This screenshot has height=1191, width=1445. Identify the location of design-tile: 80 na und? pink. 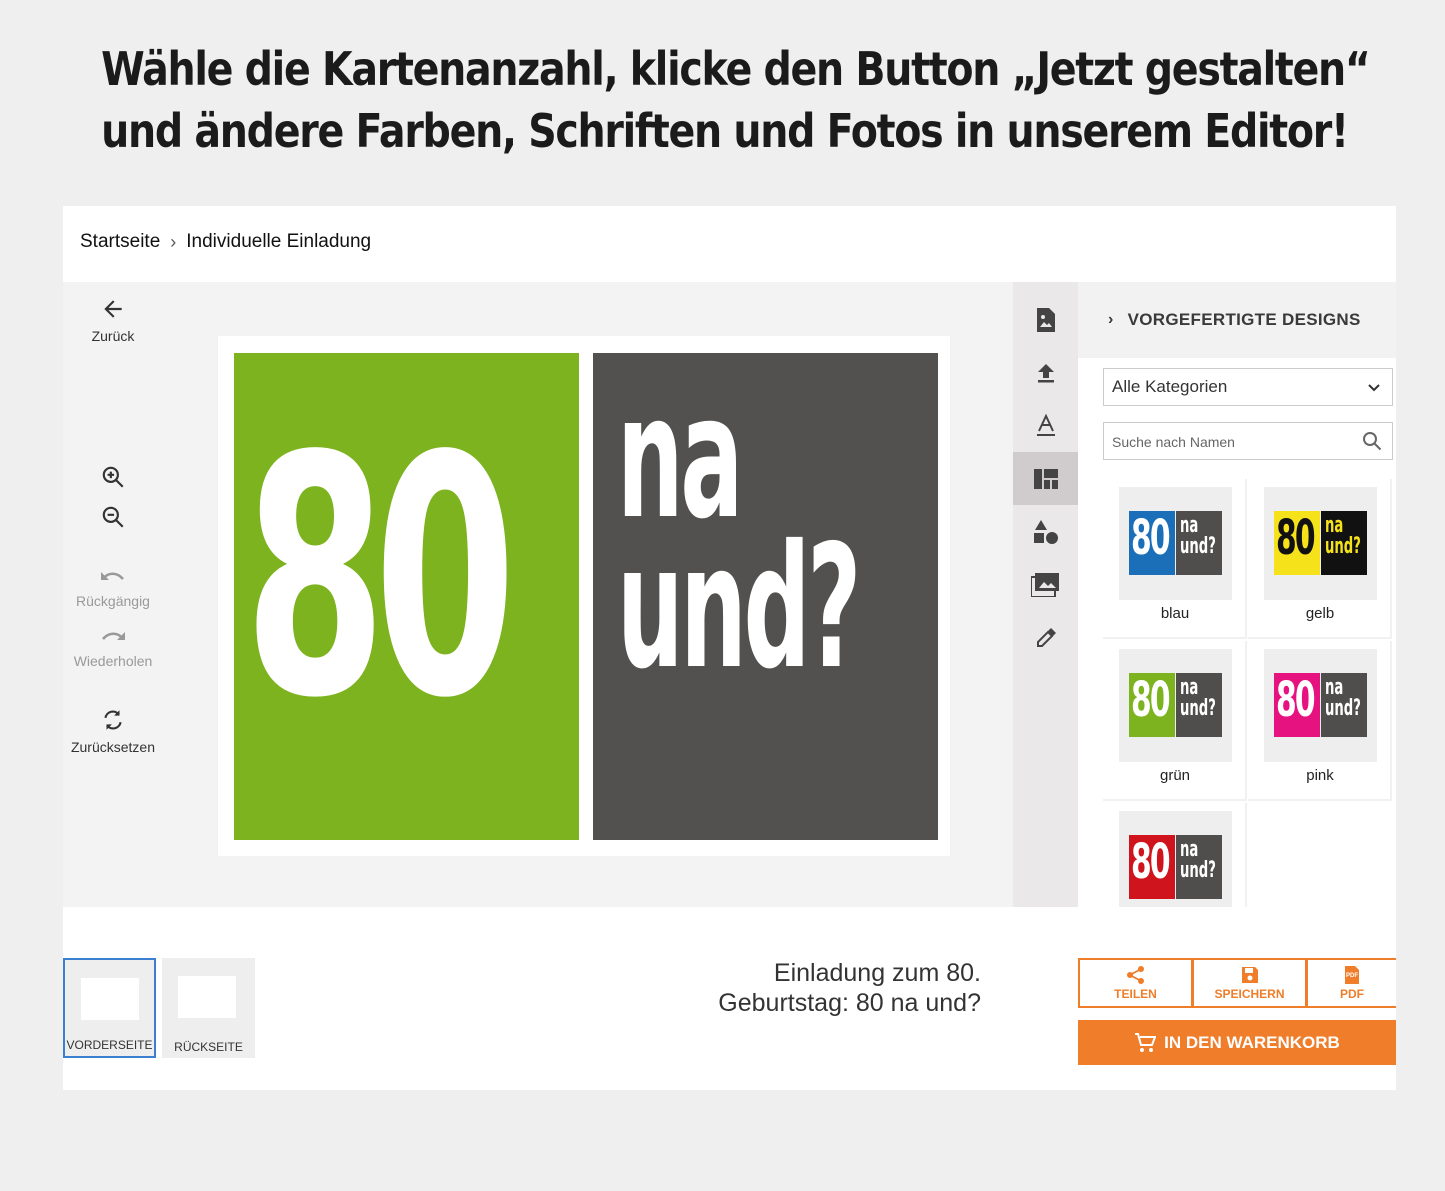
(1320, 721).